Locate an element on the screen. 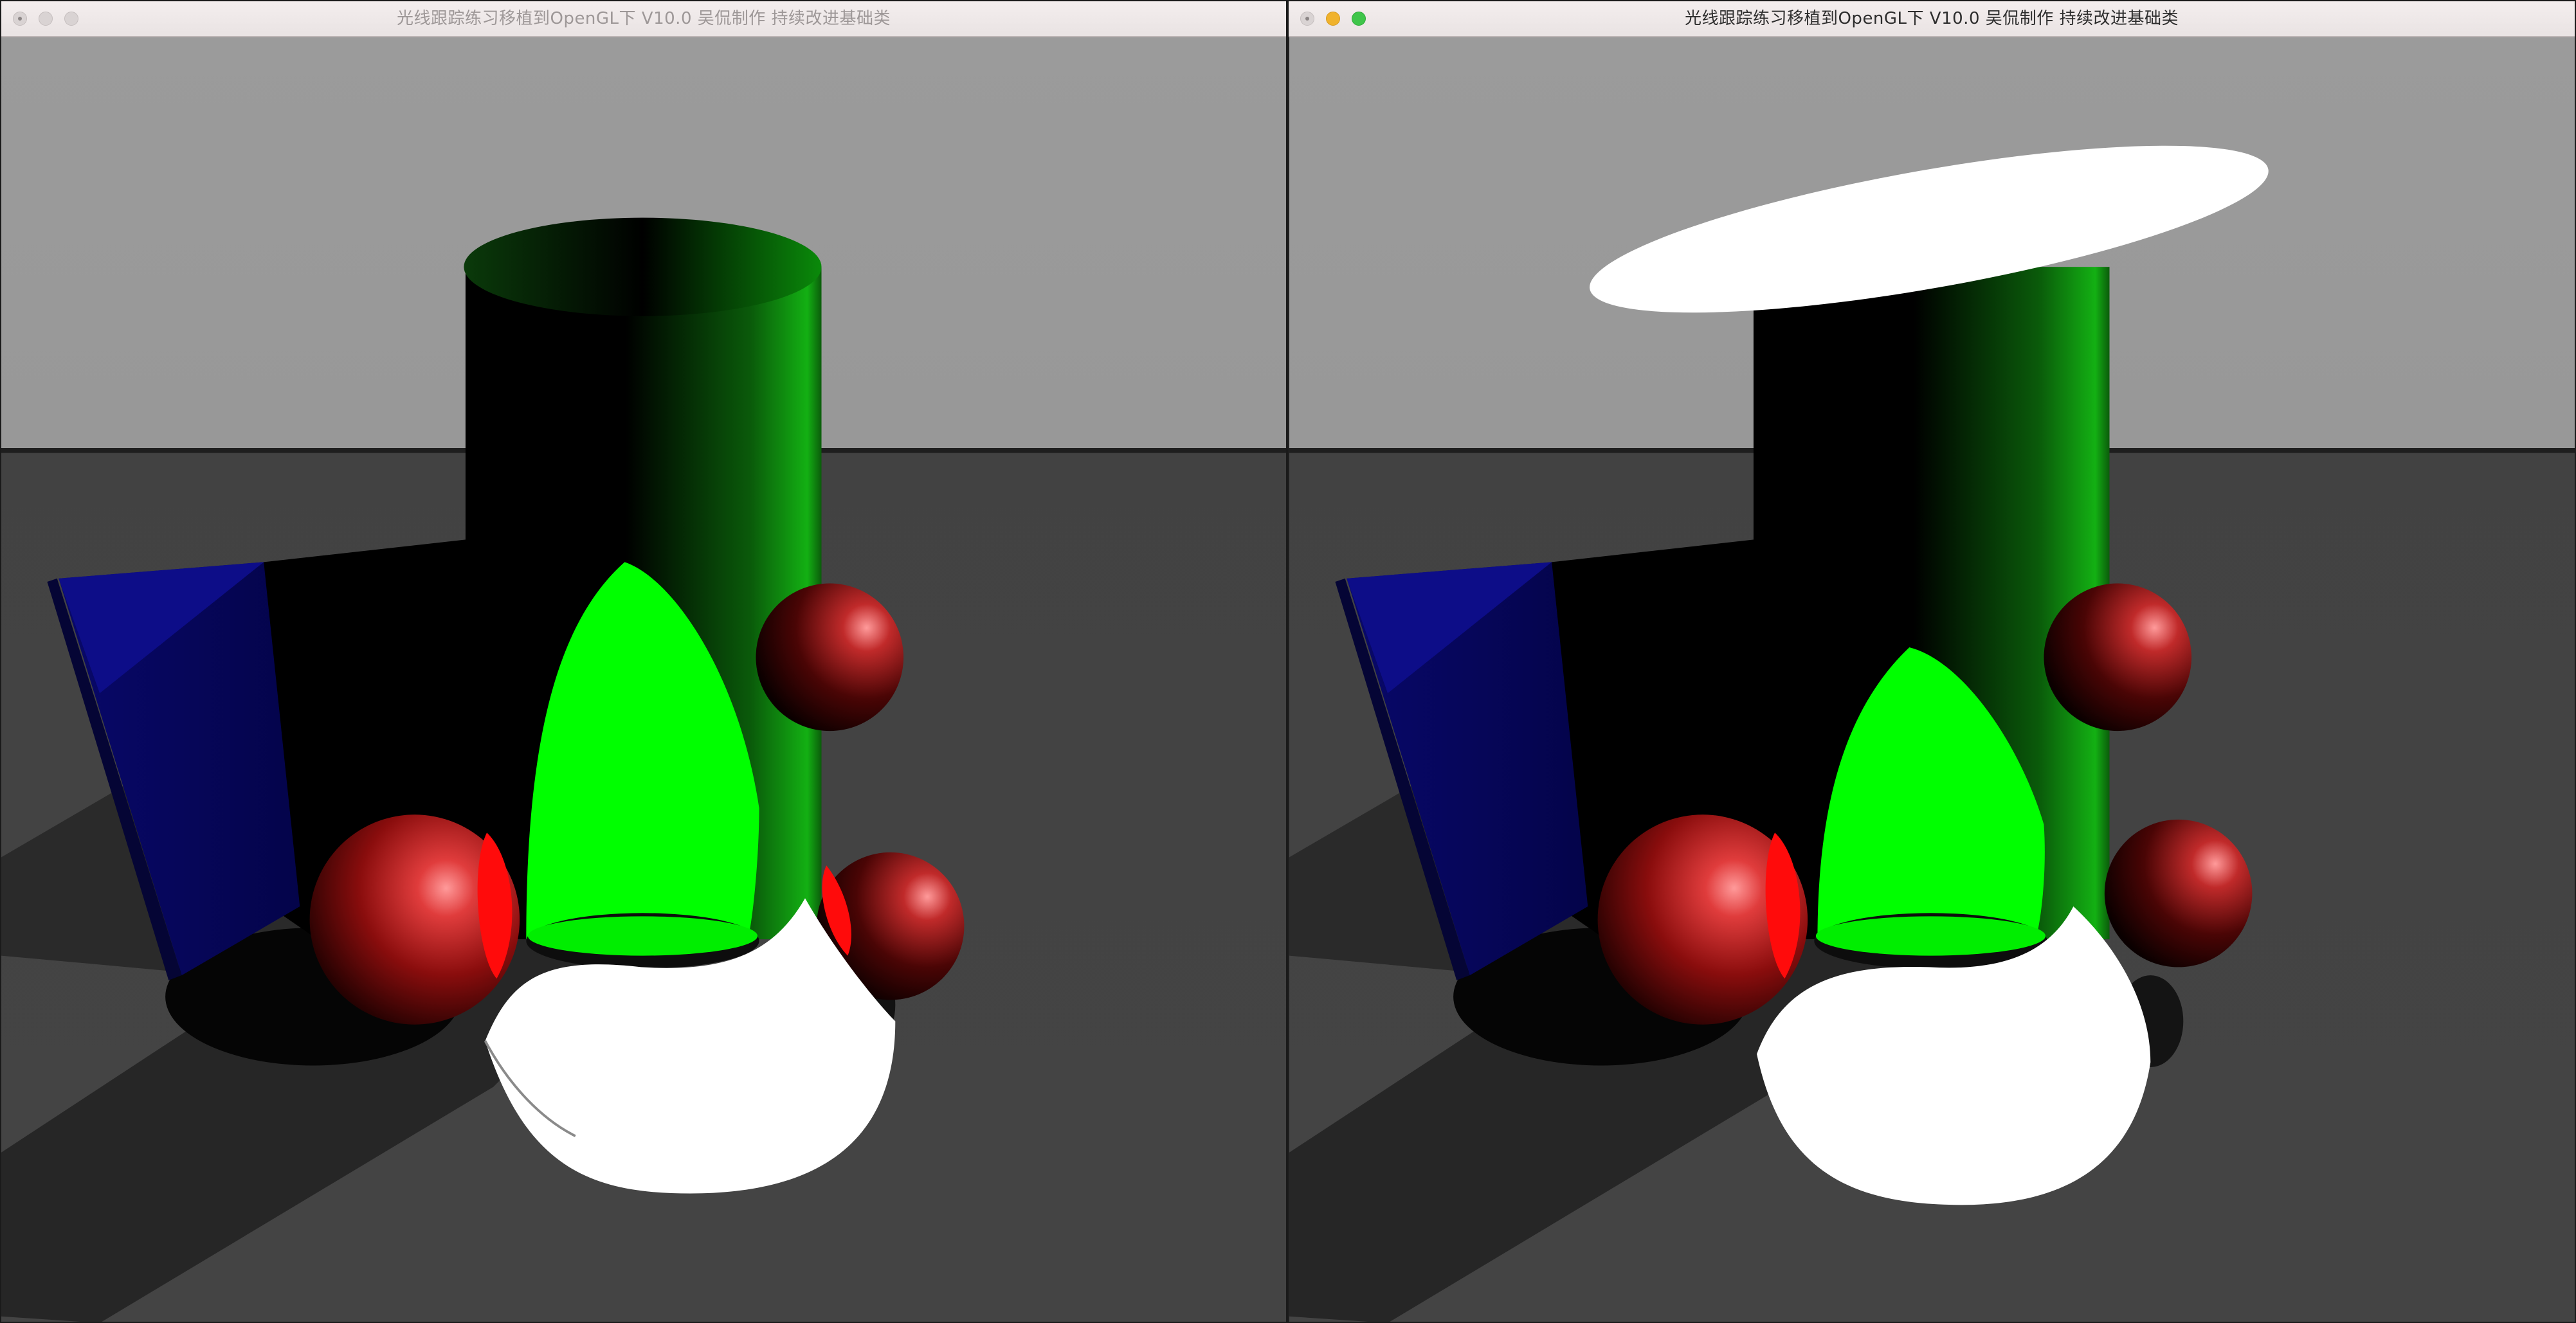 The image size is (2576, 1323). right-window-titlebar: 光线跟踪练习移植到OpenGL下 V10.0 吴侃制作 持续改进基础类 is located at coordinates (1932, 19).